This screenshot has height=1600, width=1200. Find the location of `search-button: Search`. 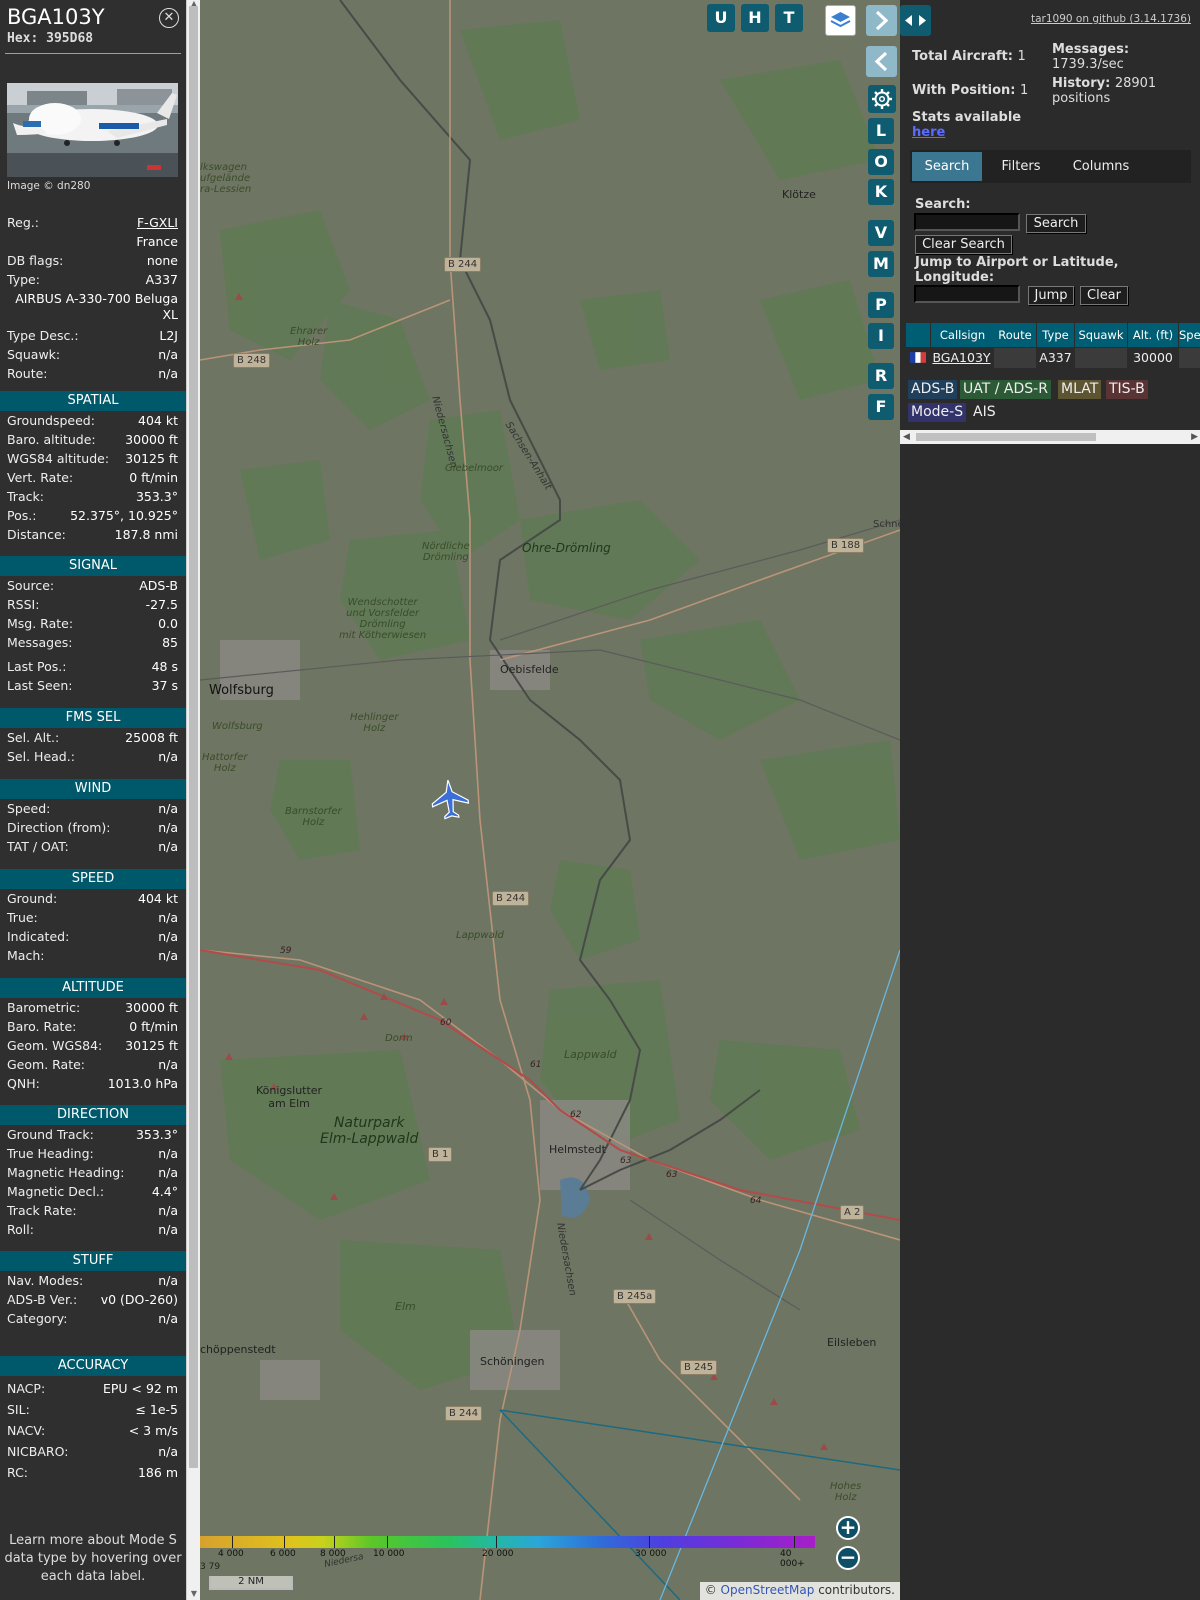

search-button: Search is located at coordinates (1056, 223).